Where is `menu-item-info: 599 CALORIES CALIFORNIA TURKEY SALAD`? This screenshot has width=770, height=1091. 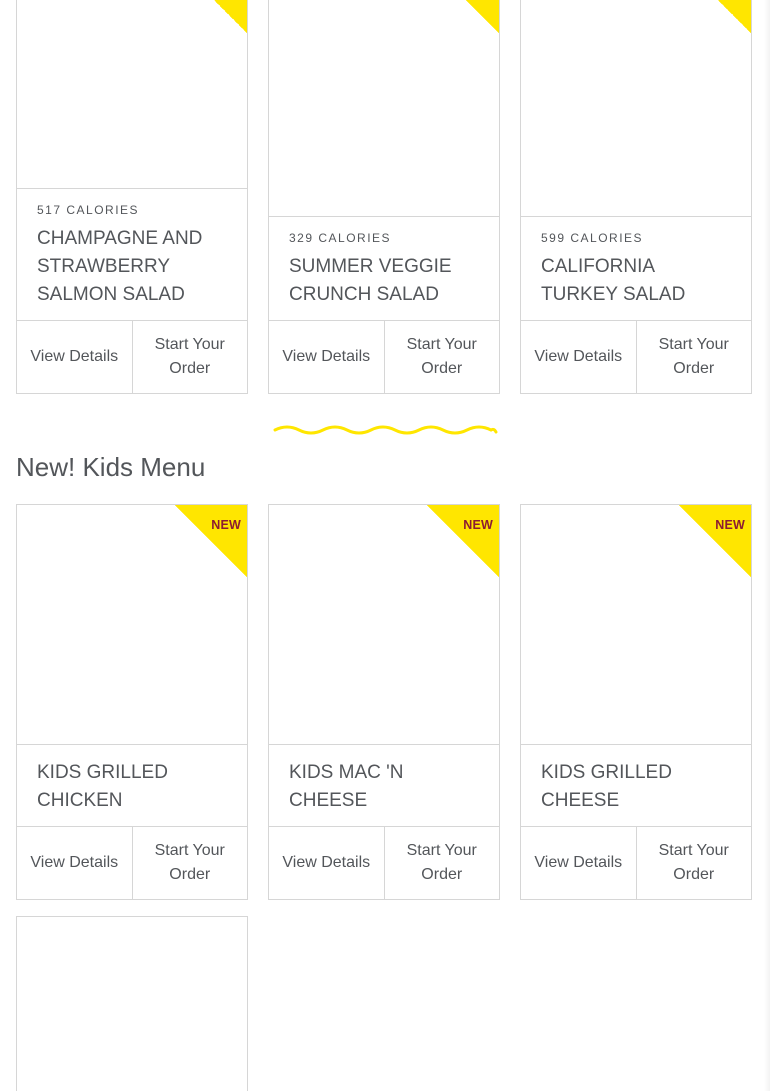
menu-item-info: 599 CALORIES CALIFORNIA TURKEY SALAD is located at coordinates (636, 268).